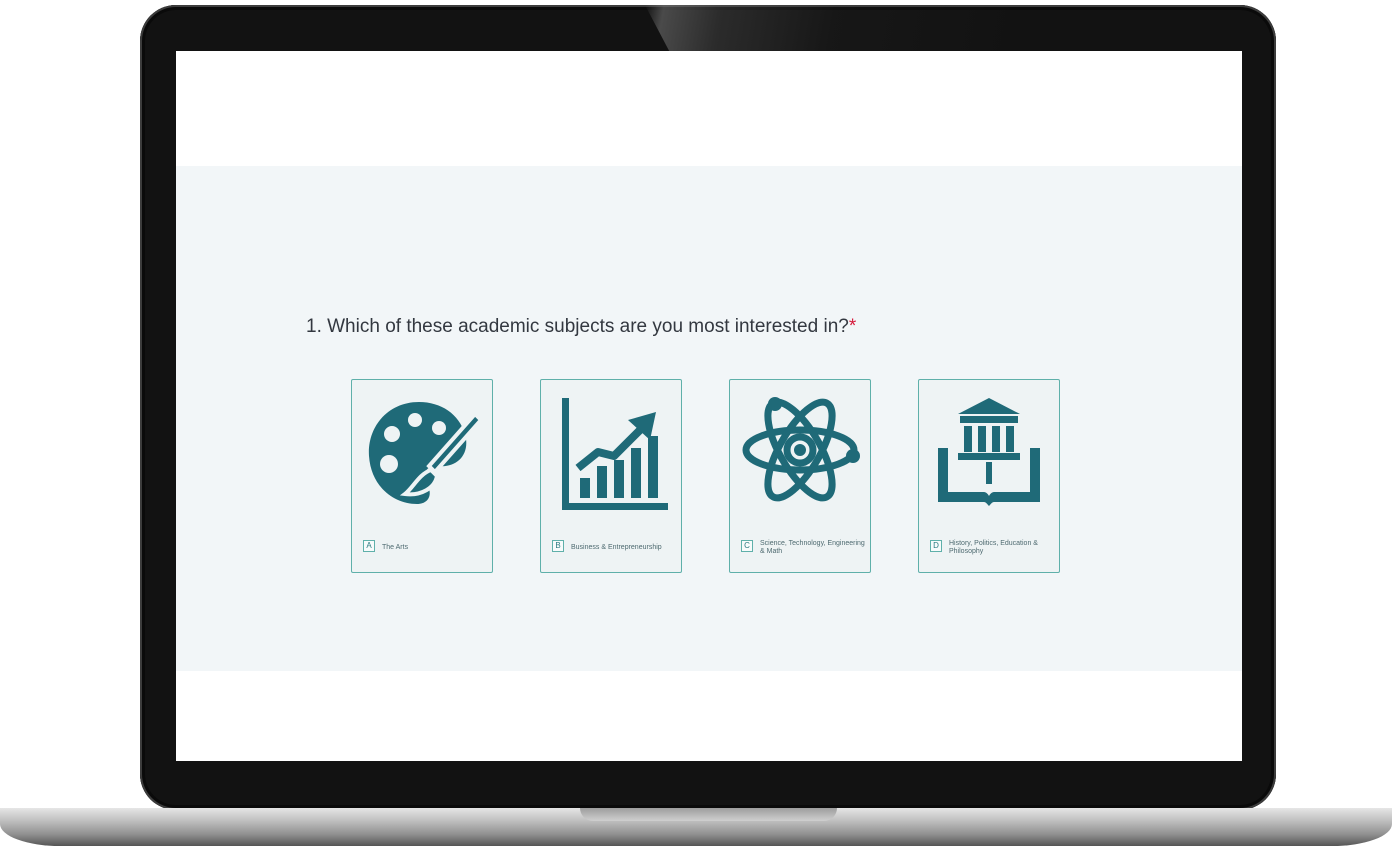 The width and height of the screenshot is (1392, 846). What do you see at coordinates (611, 453) in the screenshot?
I see `growth-chart-icon` at bounding box center [611, 453].